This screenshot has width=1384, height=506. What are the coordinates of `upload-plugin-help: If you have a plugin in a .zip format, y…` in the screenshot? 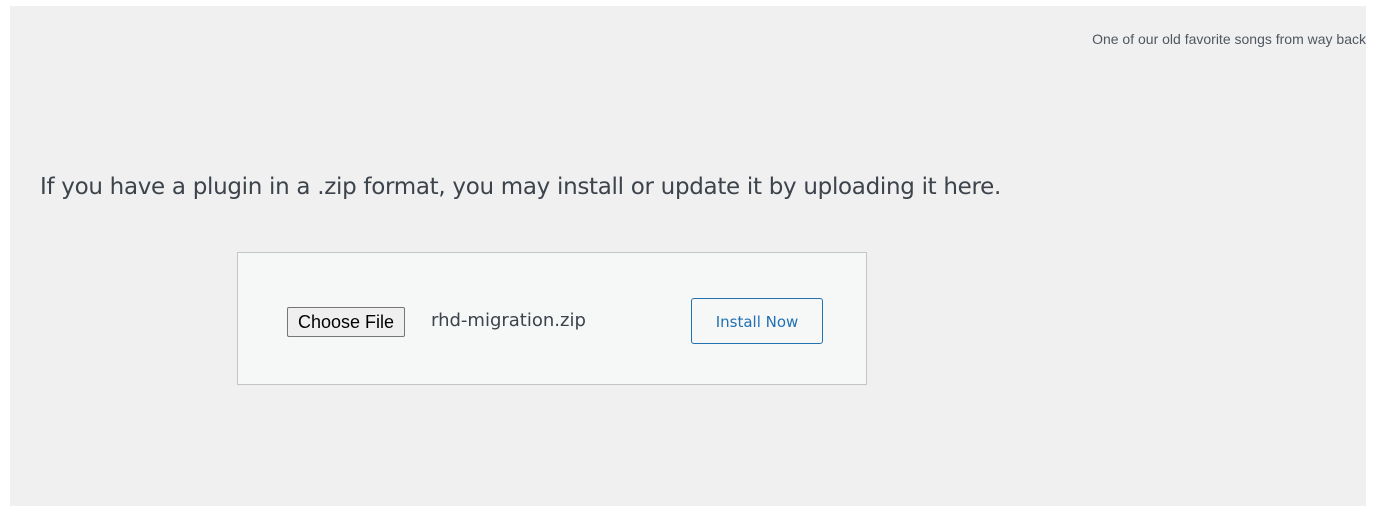 It's located at (521, 187).